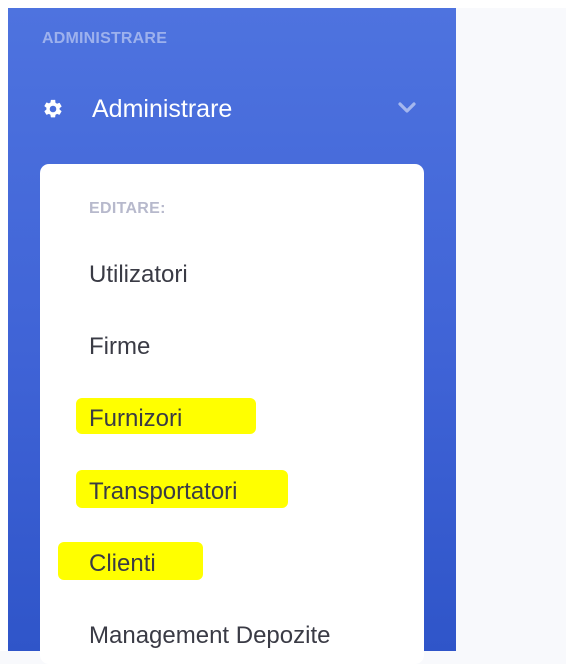 The height and width of the screenshot is (664, 566). What do you see at coordinates (138, 275) in the screenshot?
I see `collapse-item-utilizatori: Utilizatori` at bounding box center [138, 275].